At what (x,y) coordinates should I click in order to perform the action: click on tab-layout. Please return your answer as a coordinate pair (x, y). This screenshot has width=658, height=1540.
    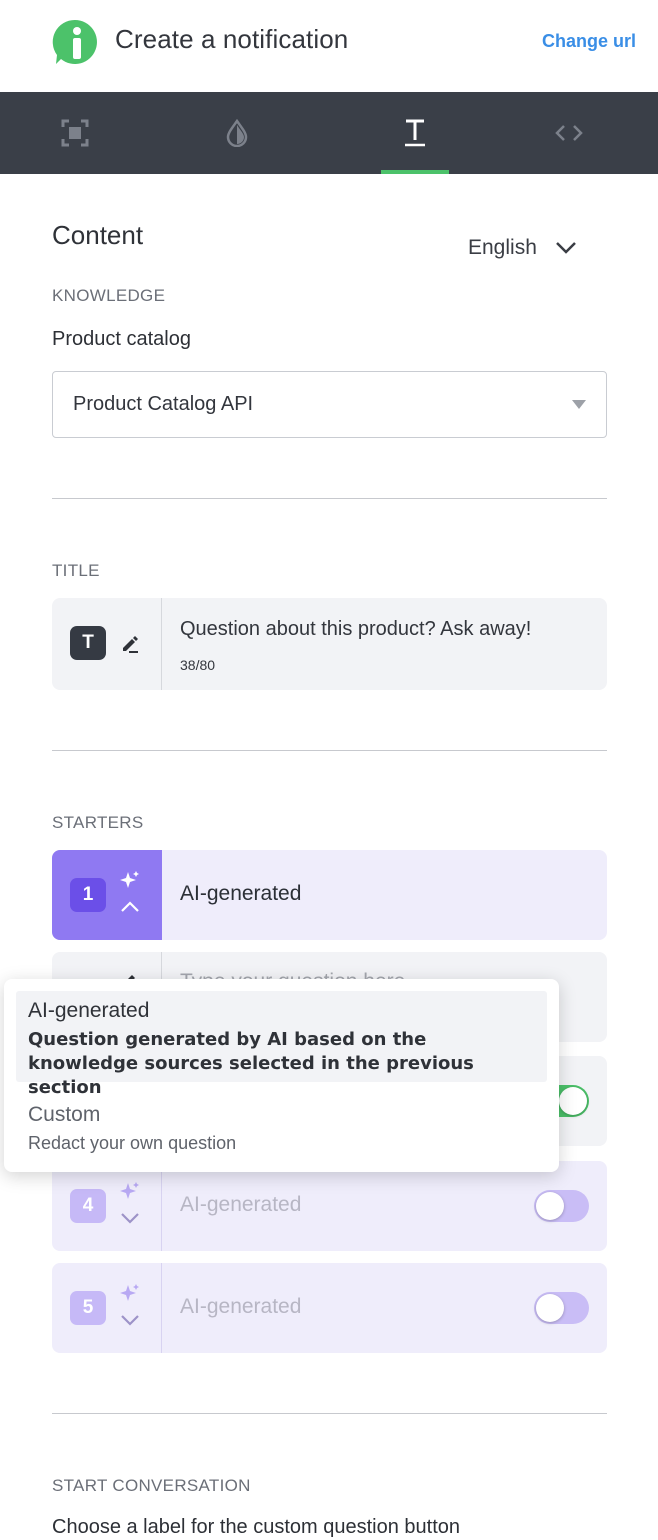
    Looking at the image, I should click on (75, 133).